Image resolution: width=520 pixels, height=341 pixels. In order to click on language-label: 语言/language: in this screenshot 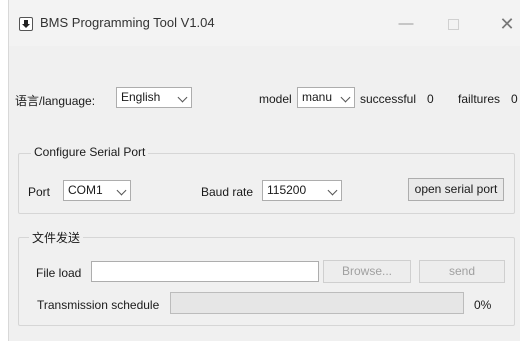, I will do `click(55, 101)`.